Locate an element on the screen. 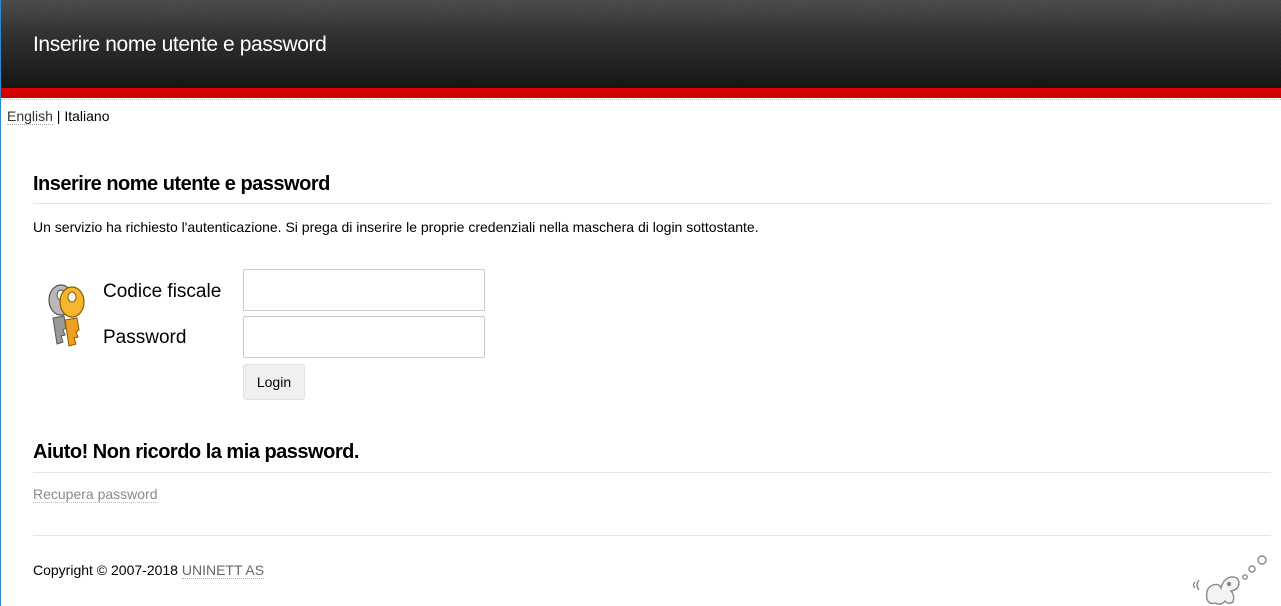  username-label: Codice fiscale is located at coordinates (162, 291).